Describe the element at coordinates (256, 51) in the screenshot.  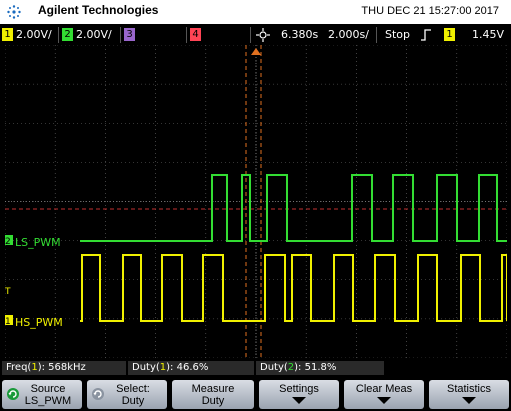
I see `trigger-position-marker` at that location.